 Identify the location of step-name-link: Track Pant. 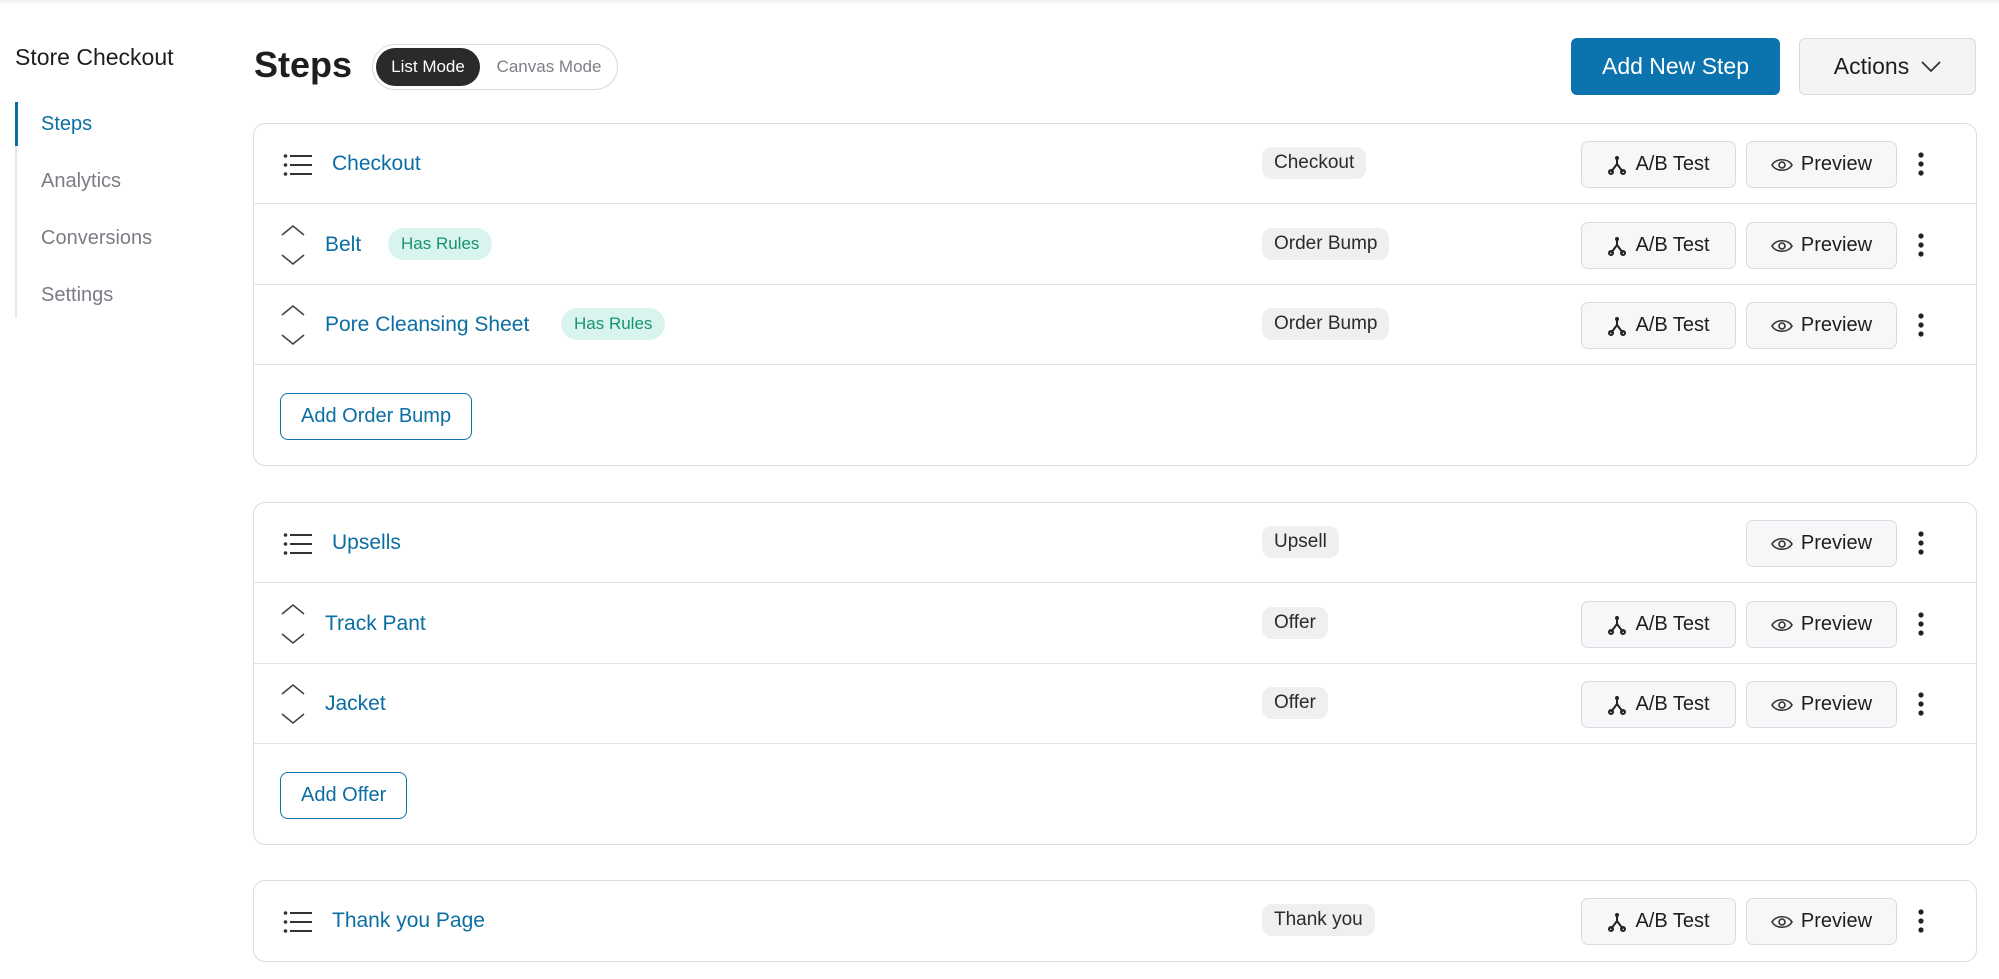
(375, 624).